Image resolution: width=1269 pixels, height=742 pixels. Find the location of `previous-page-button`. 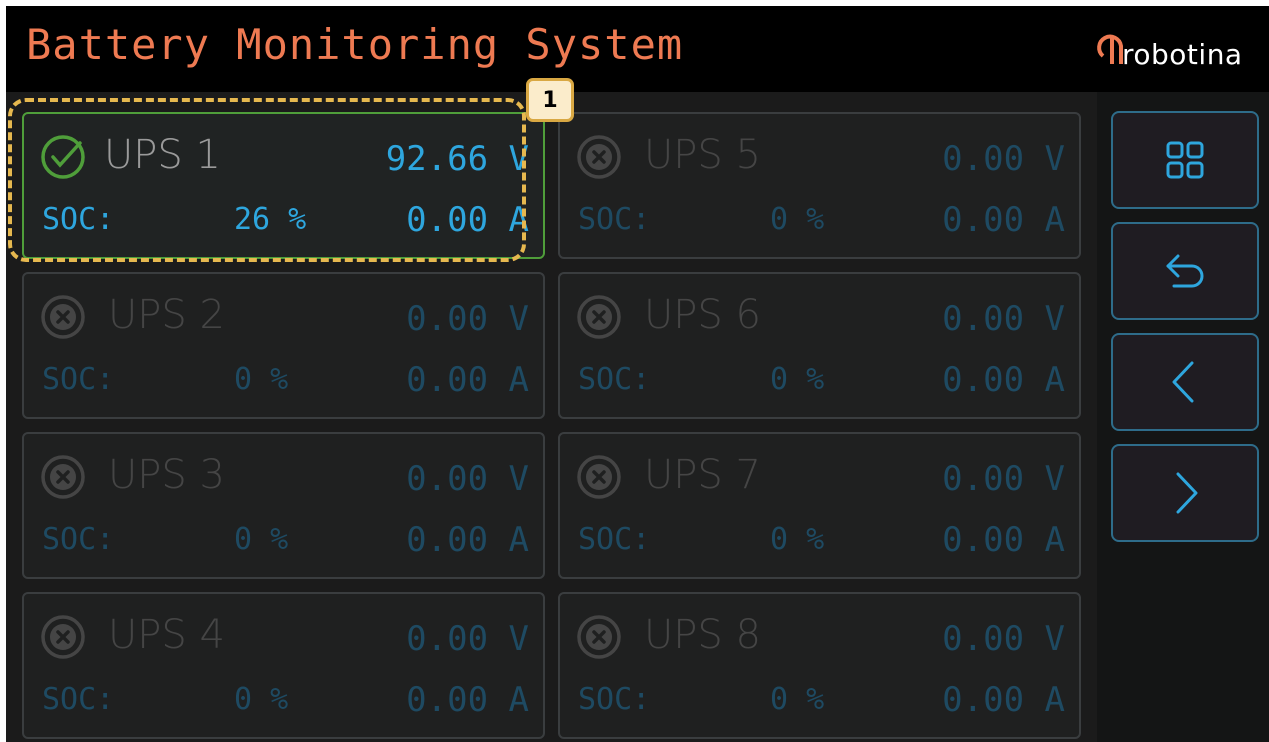

previous-page-button is located at coordinates (1185, 382).